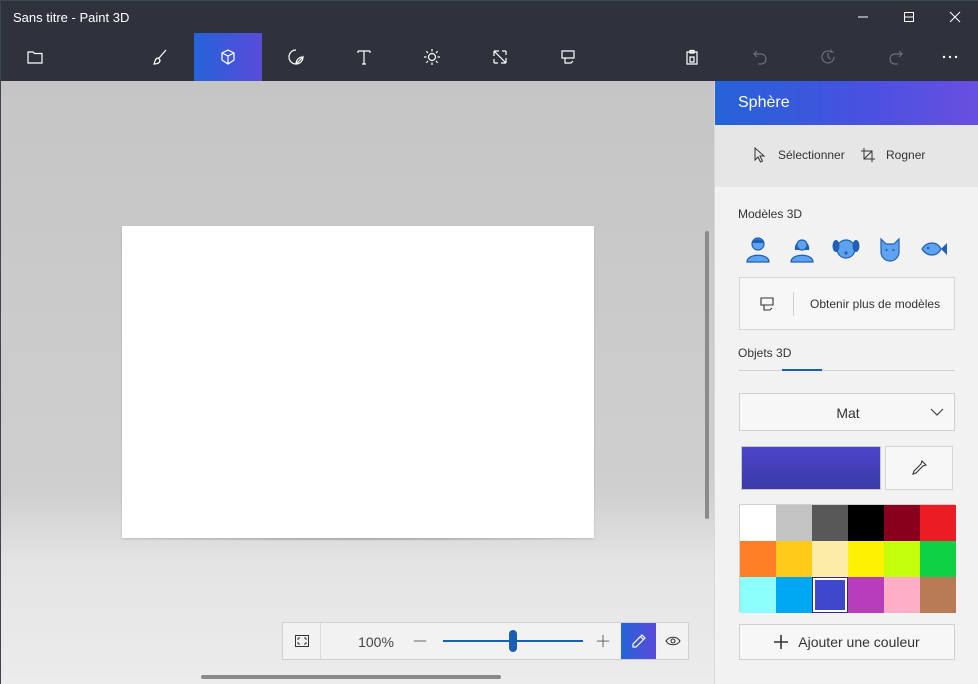 This screenshot has height=684, width=978. I want to click on fit-screen-icon, so click(301, 641).